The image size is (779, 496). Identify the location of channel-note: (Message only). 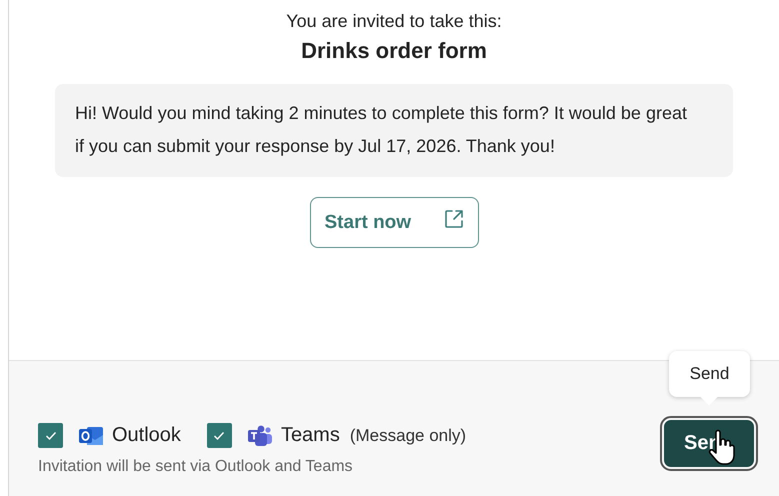
(408, 436).